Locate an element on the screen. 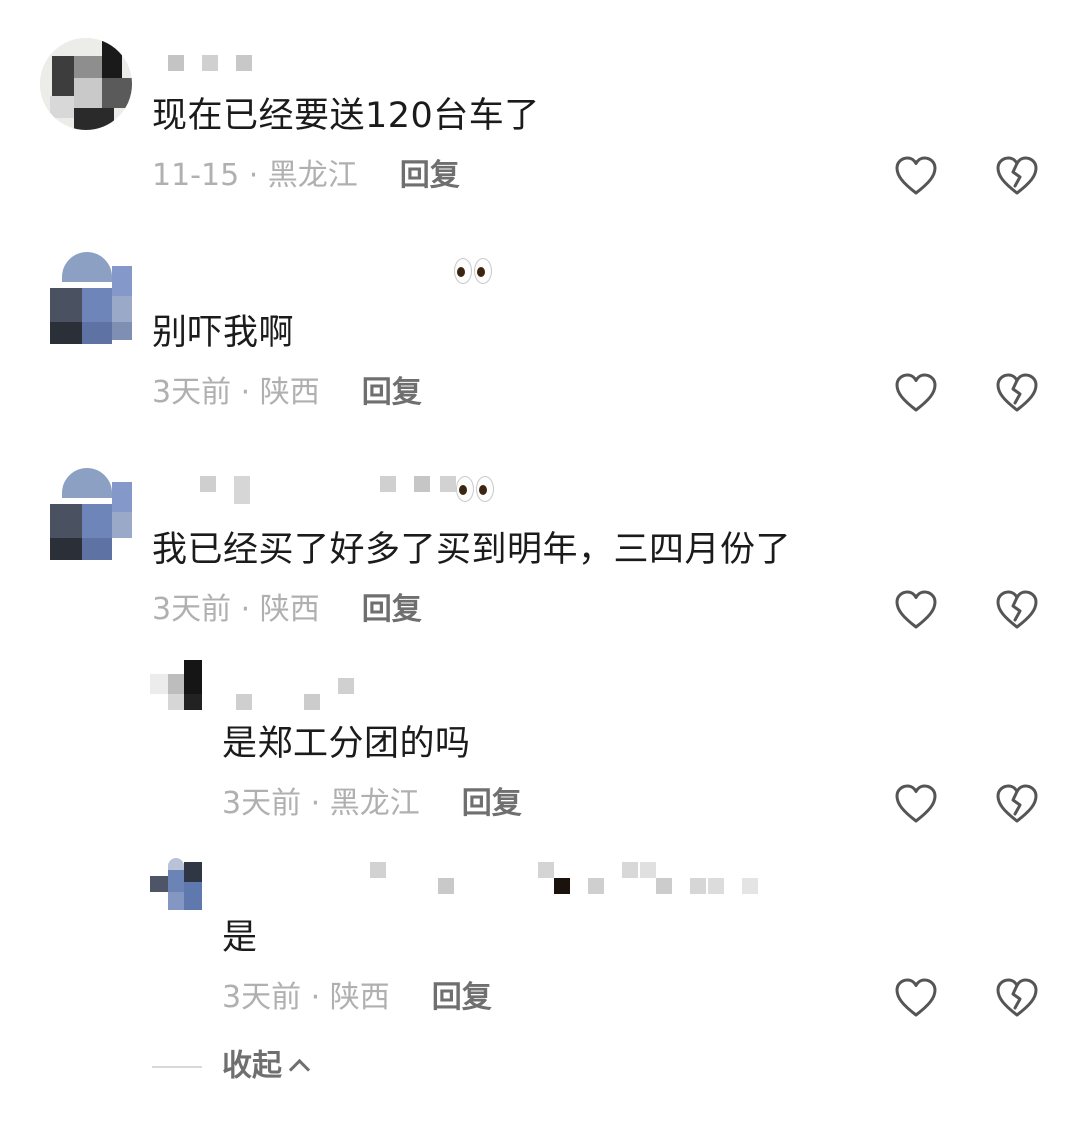 The height and width of the screenshot is (1131, 1080). comment-text: 别吓我啊 is located at coordinates (223, 333).